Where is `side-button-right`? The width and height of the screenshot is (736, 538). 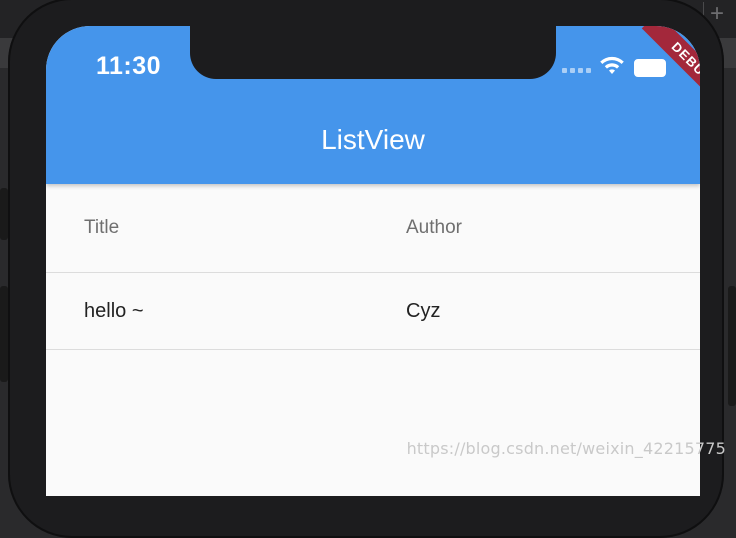
side-button-right is located at coordinates (732, 346).